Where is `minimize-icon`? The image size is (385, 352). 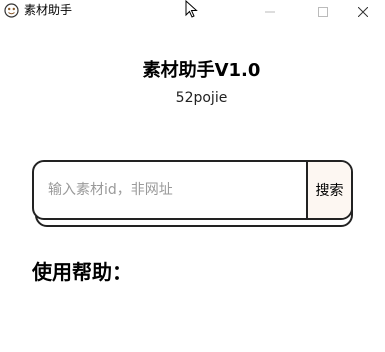
minimize-icon is located at coordinates (270, 11).